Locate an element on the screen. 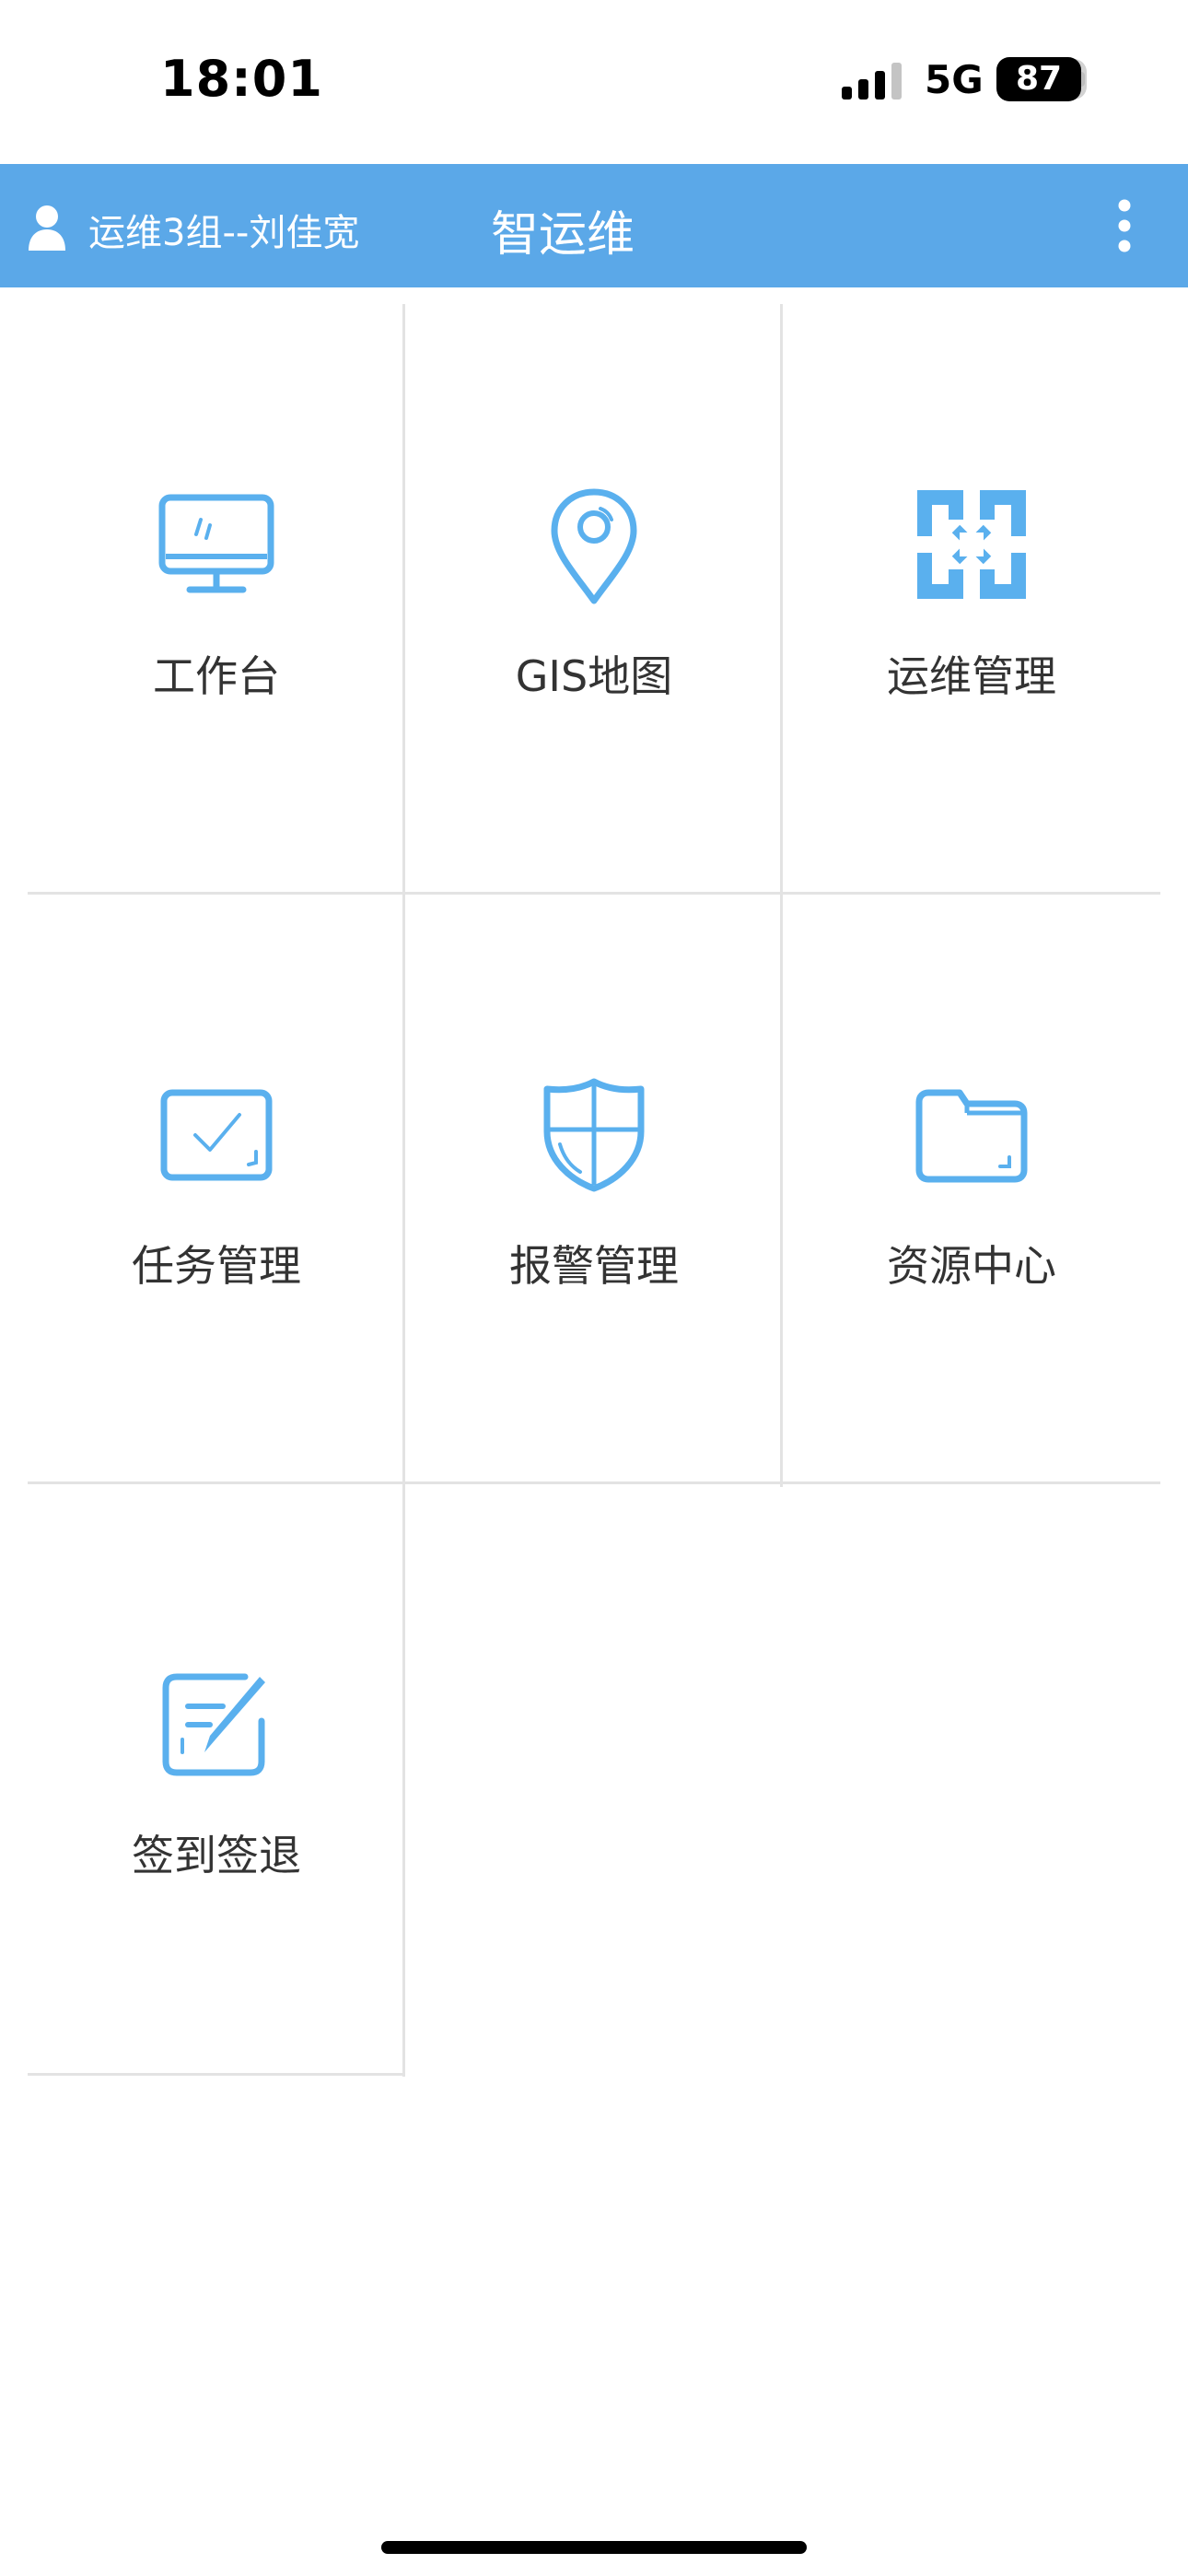  user-label: 运维3组--刘佳宽 is located at coordinates (223, 229).